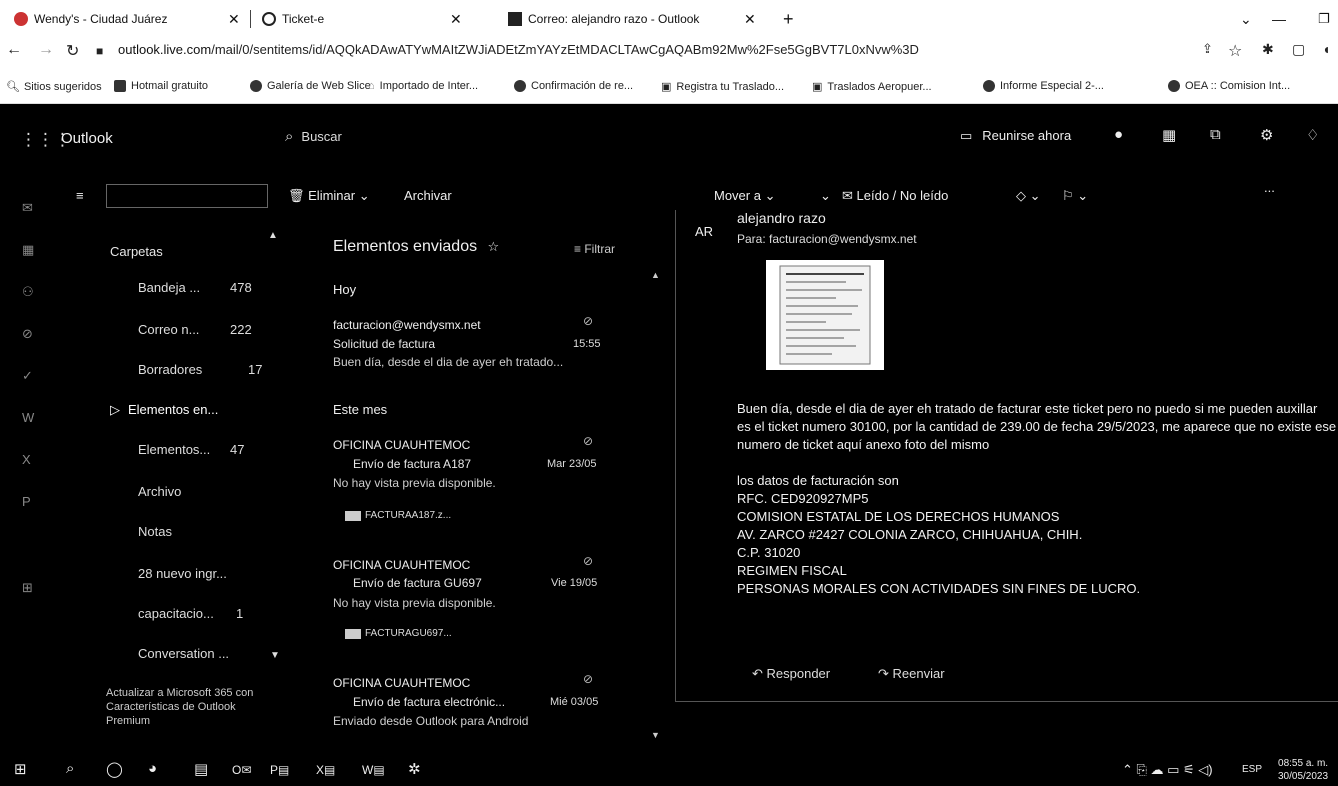  I want to click on tips-icon: ♢, so click(1312, 135).